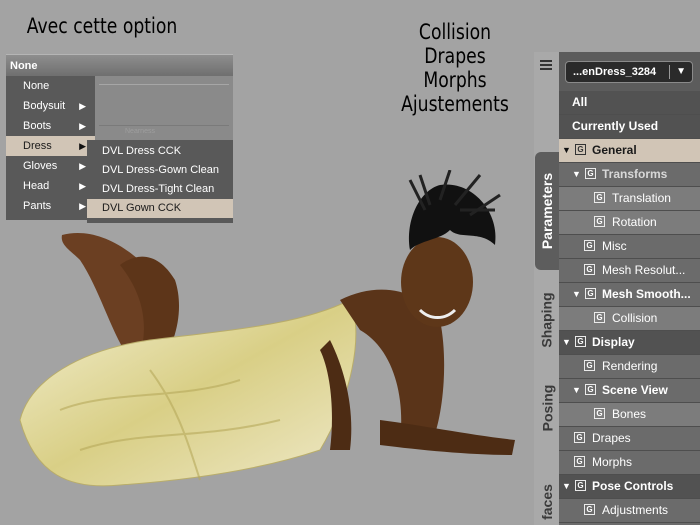  I want to click on menu-item-none: None, so click(50, 86).